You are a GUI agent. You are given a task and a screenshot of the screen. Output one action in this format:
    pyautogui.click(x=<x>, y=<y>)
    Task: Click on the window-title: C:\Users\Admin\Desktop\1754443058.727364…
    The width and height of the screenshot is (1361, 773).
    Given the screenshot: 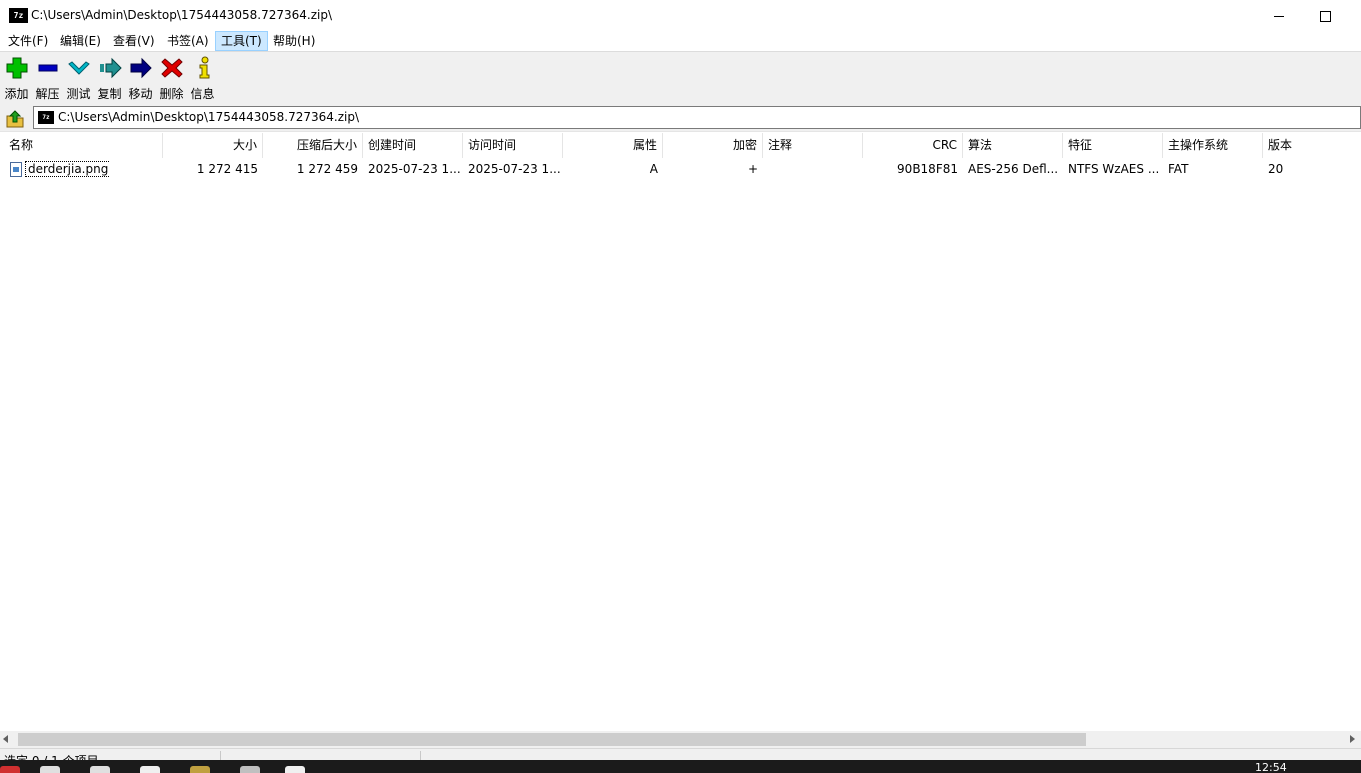 What is the action you would take?
    pyautogui.click(x=182, y=15)
    